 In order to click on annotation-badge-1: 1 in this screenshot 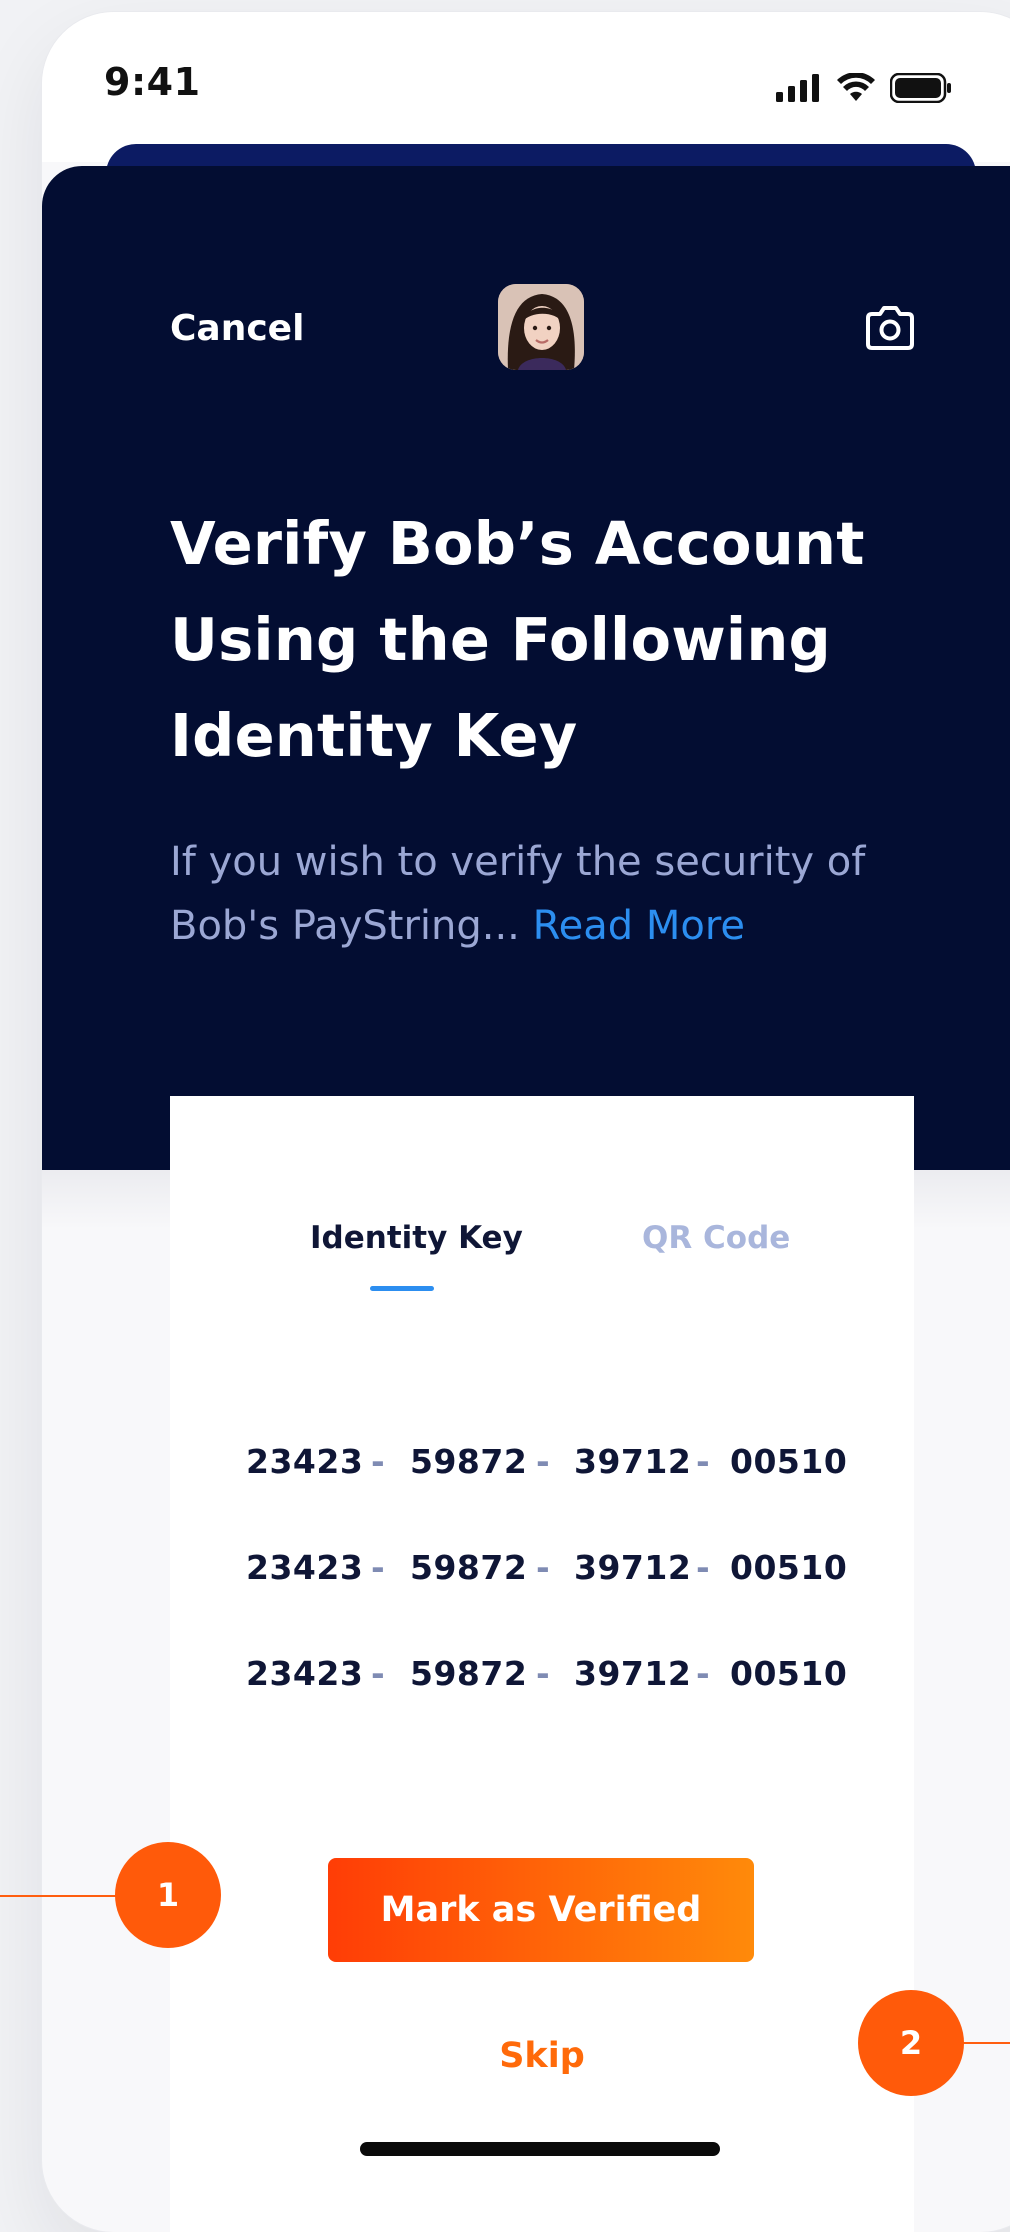, I will do `click(168, 1895)`.